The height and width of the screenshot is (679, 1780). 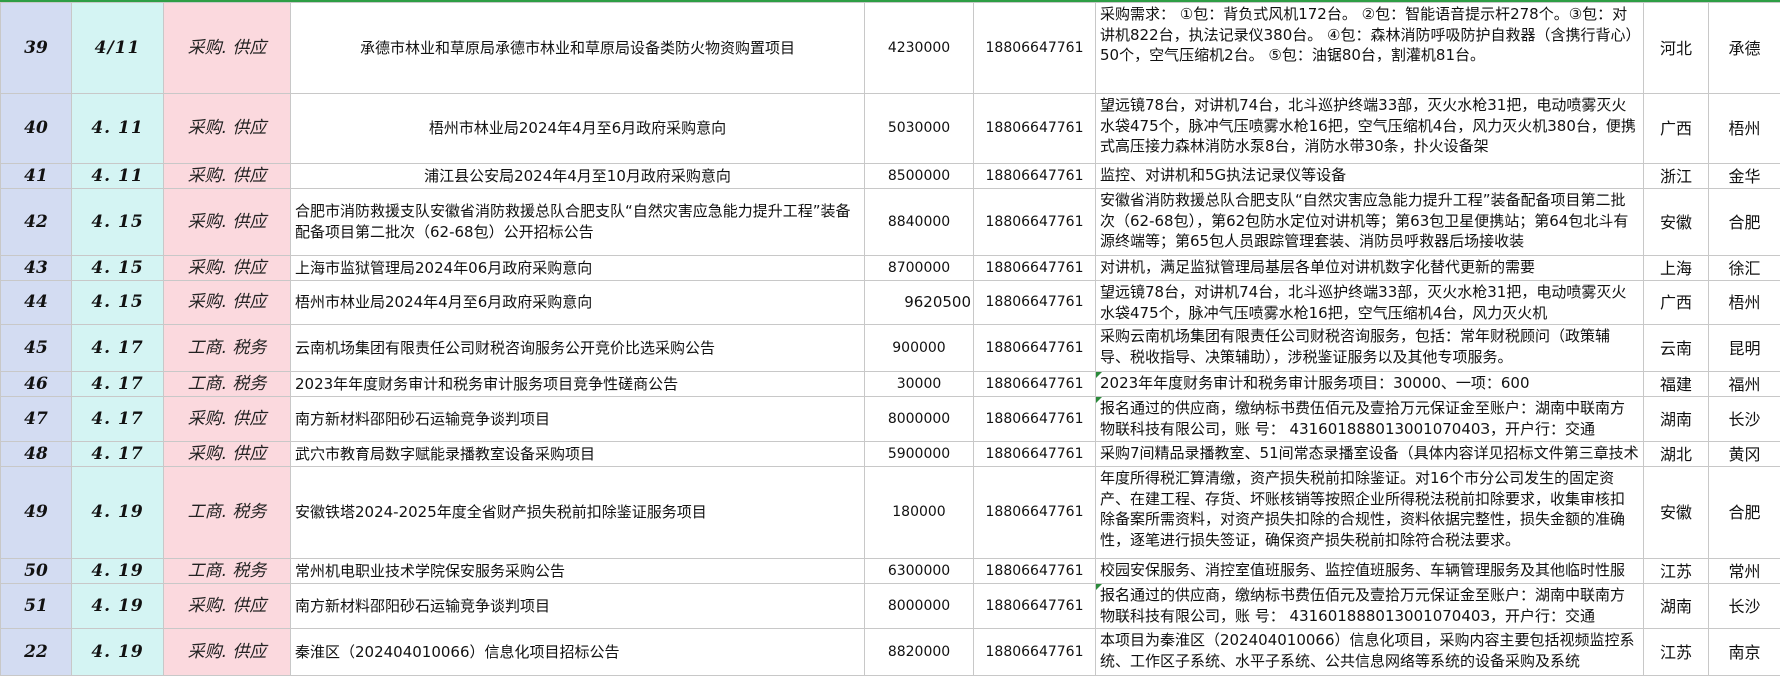 What do you see at coordinates (36, 606) in the screenshot?
I see `row-number-cell: 51` at bounding box center [36, 606].